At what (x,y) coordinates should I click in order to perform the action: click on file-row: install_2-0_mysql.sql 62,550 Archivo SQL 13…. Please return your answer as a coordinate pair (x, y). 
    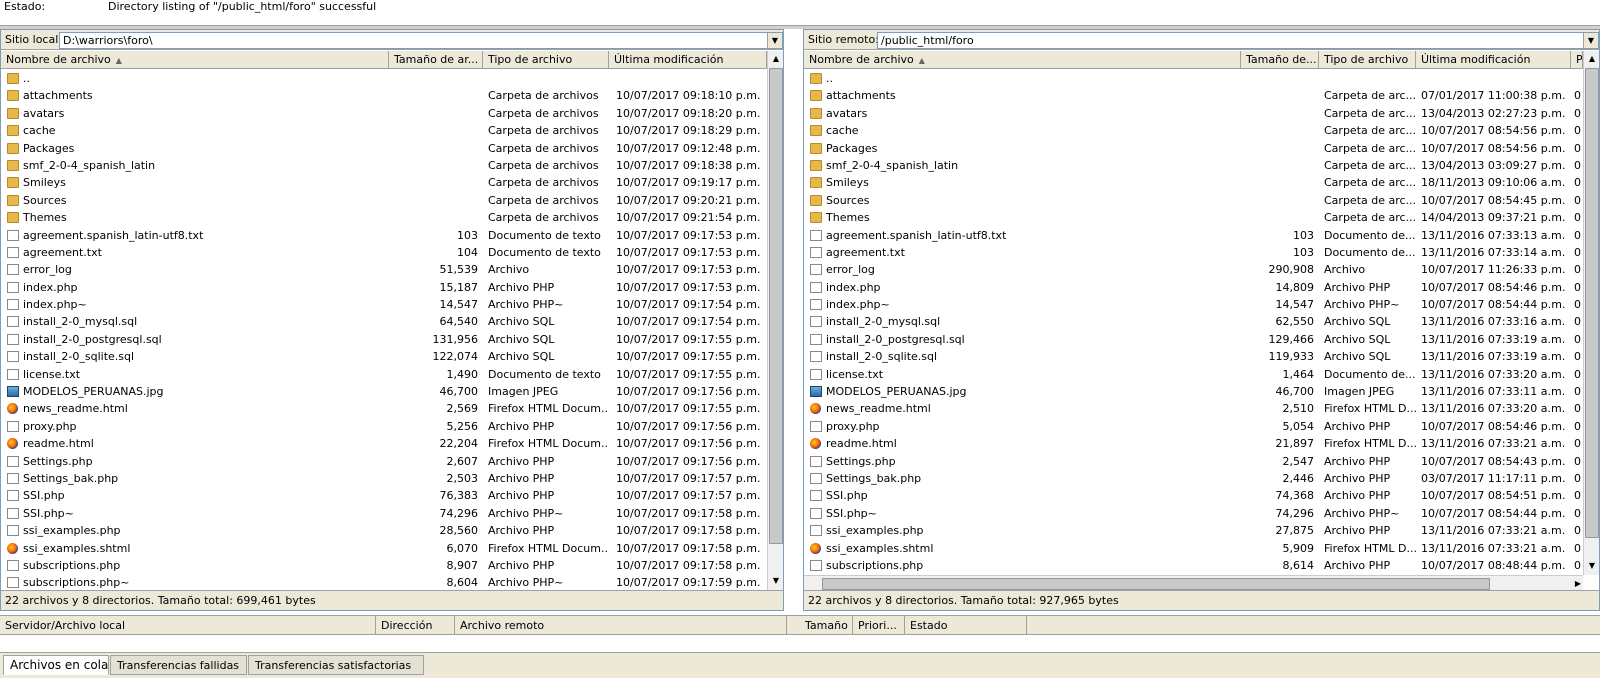
    Looking at the image, I should click on (1193, 321).